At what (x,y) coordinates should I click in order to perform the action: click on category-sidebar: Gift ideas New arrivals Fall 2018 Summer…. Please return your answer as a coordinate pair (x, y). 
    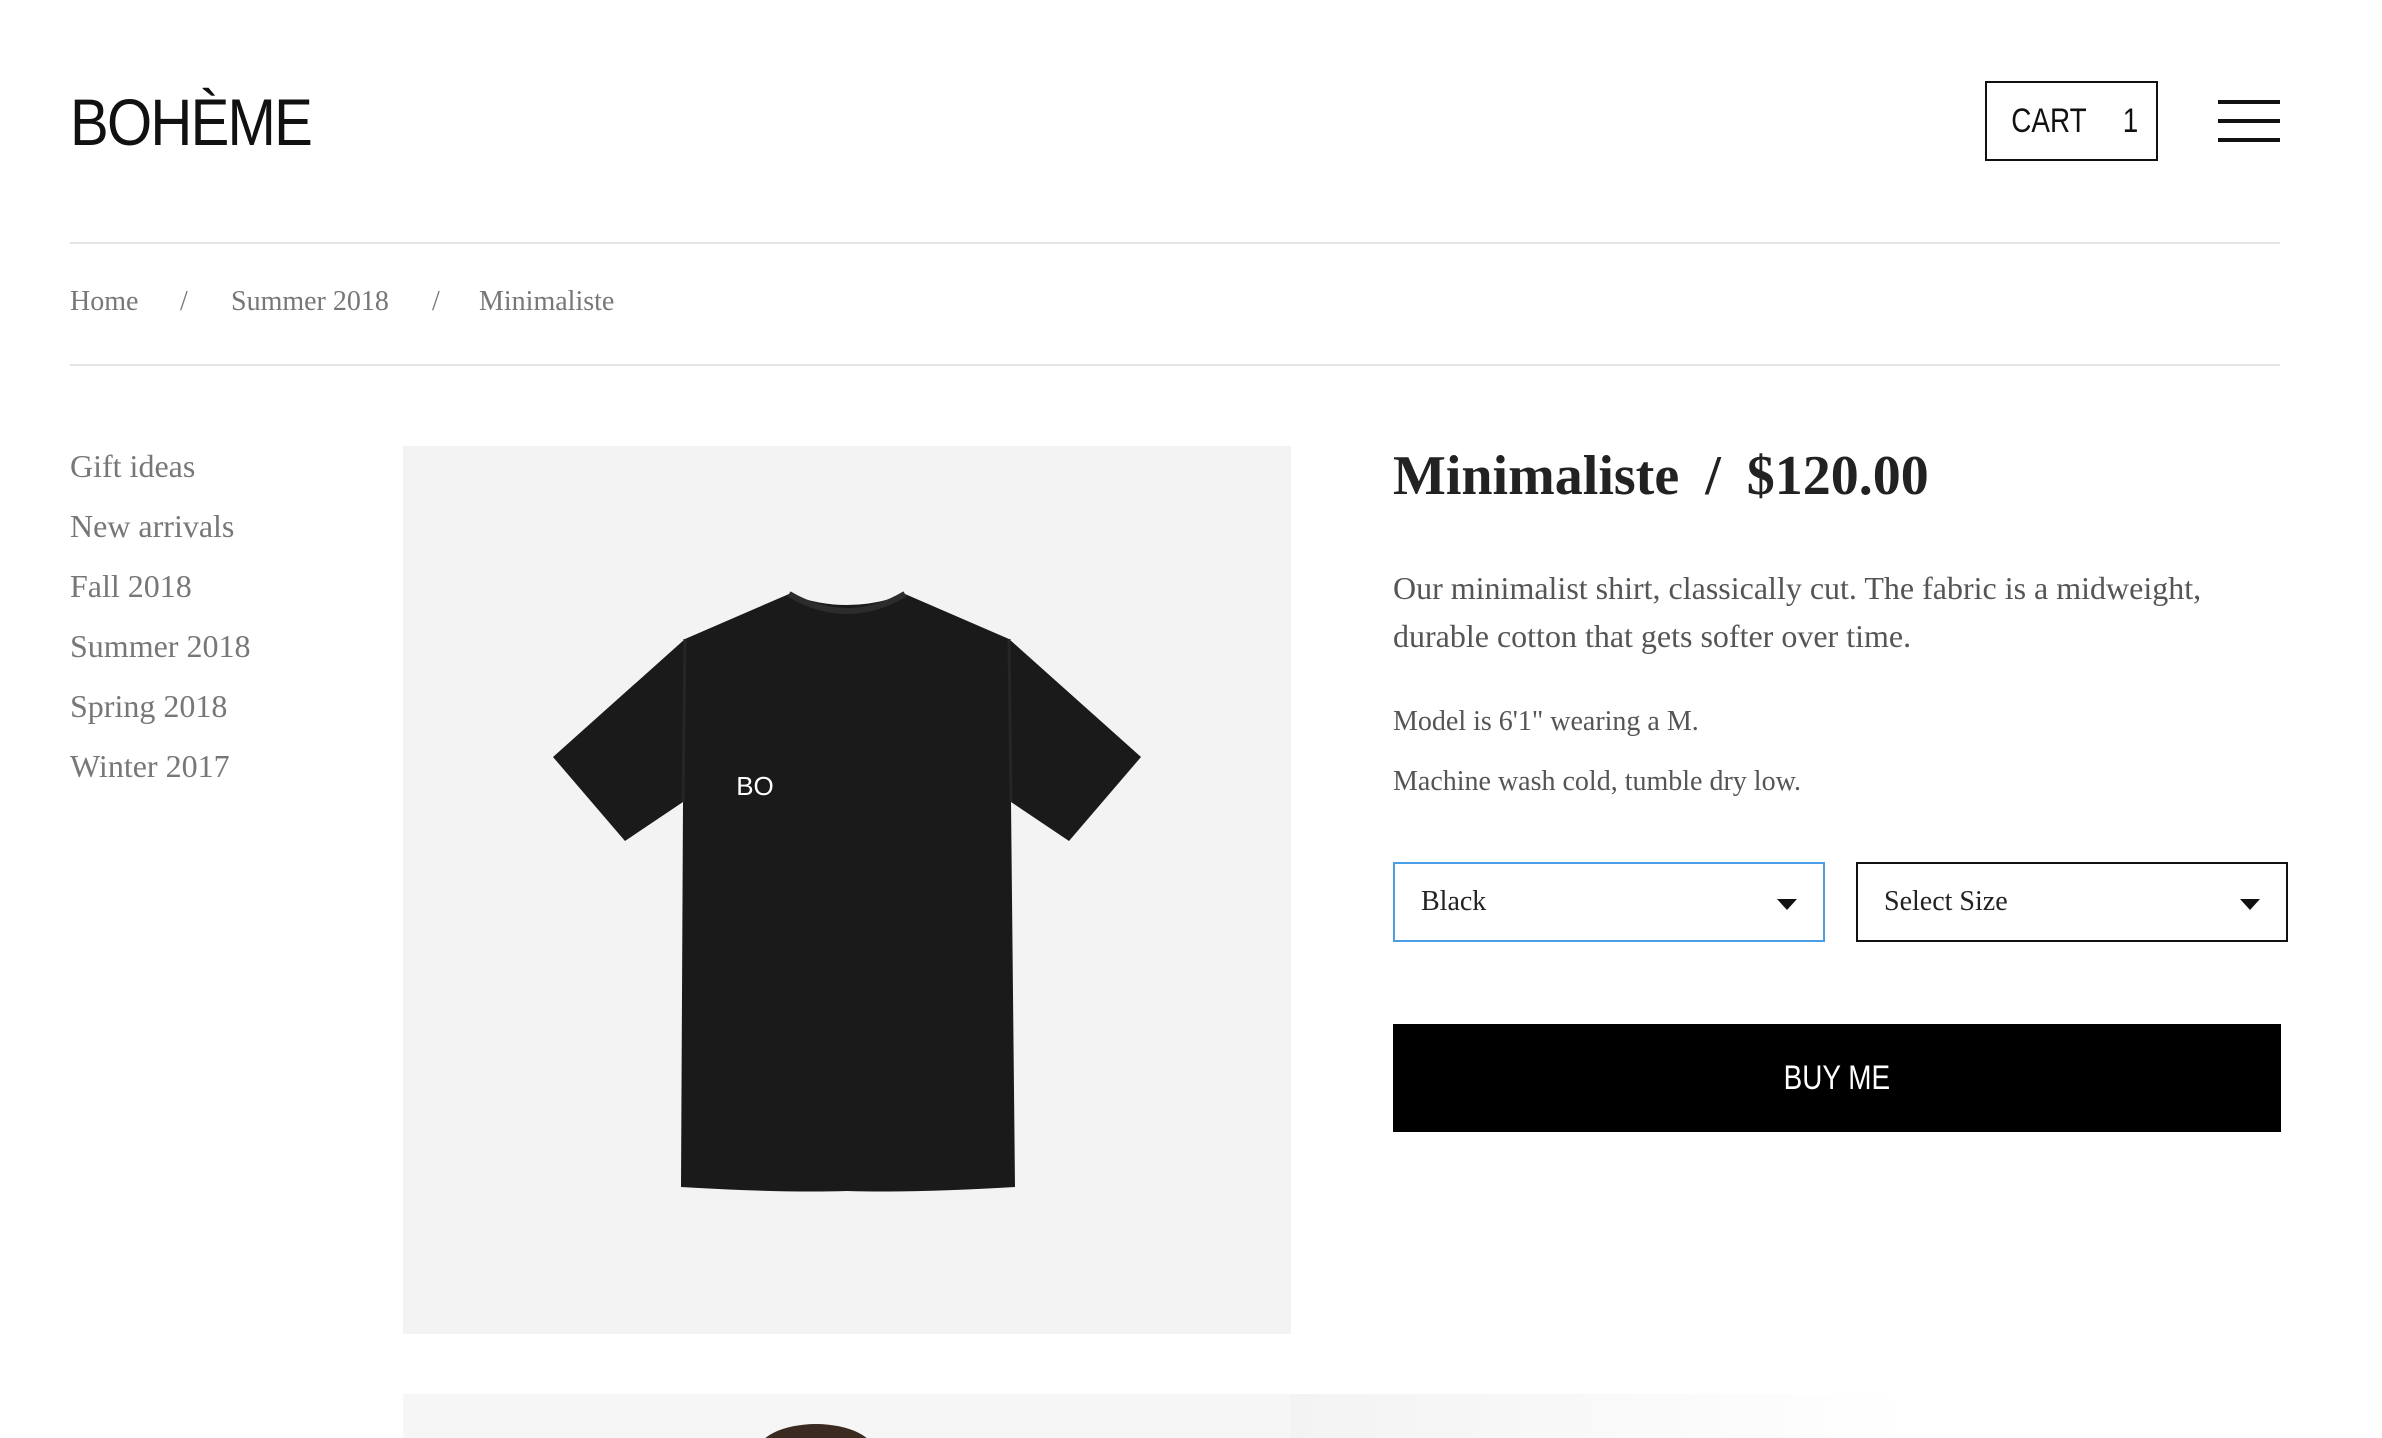
    Looking at the image, I should click on (160, 622).